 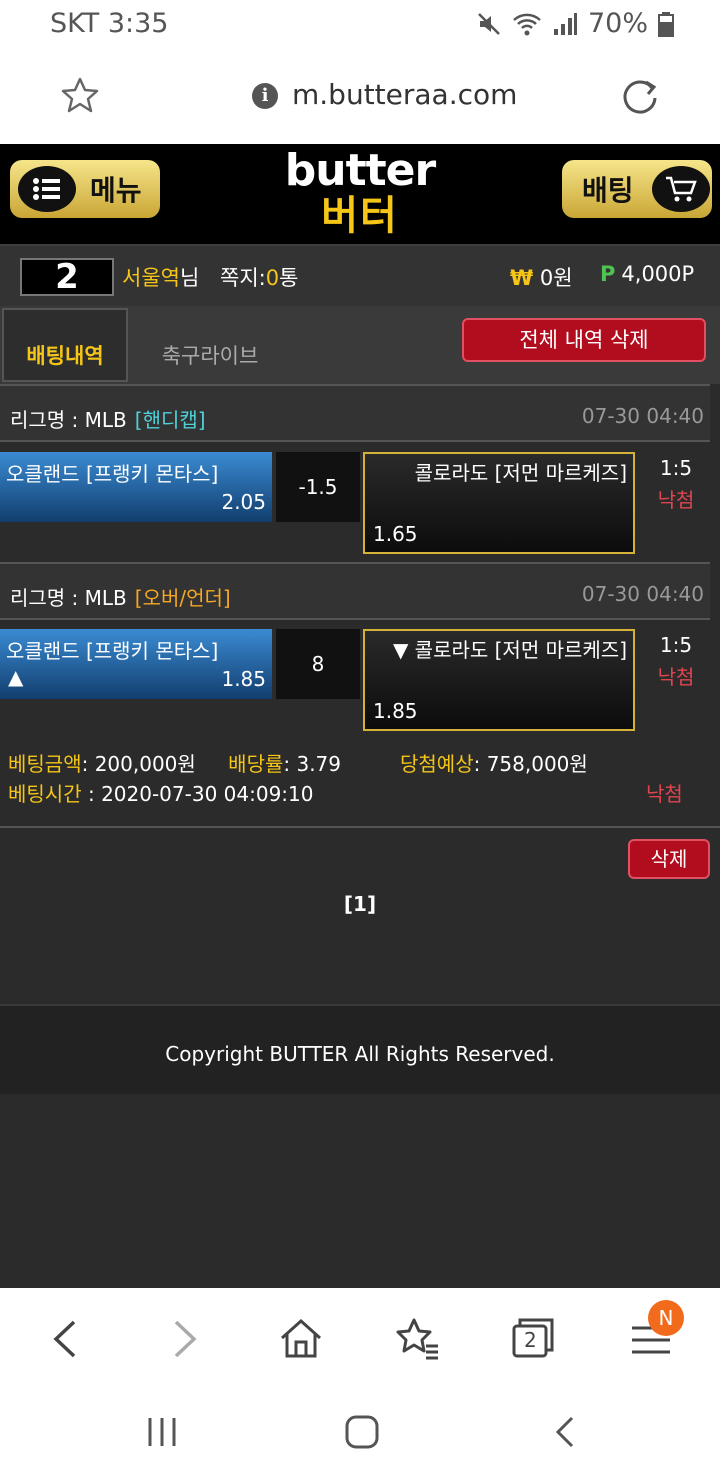 What do you see at coordinates (272, 278) in the screenshot?
I see `memo-count: 0` at bounding box center [272, 278].